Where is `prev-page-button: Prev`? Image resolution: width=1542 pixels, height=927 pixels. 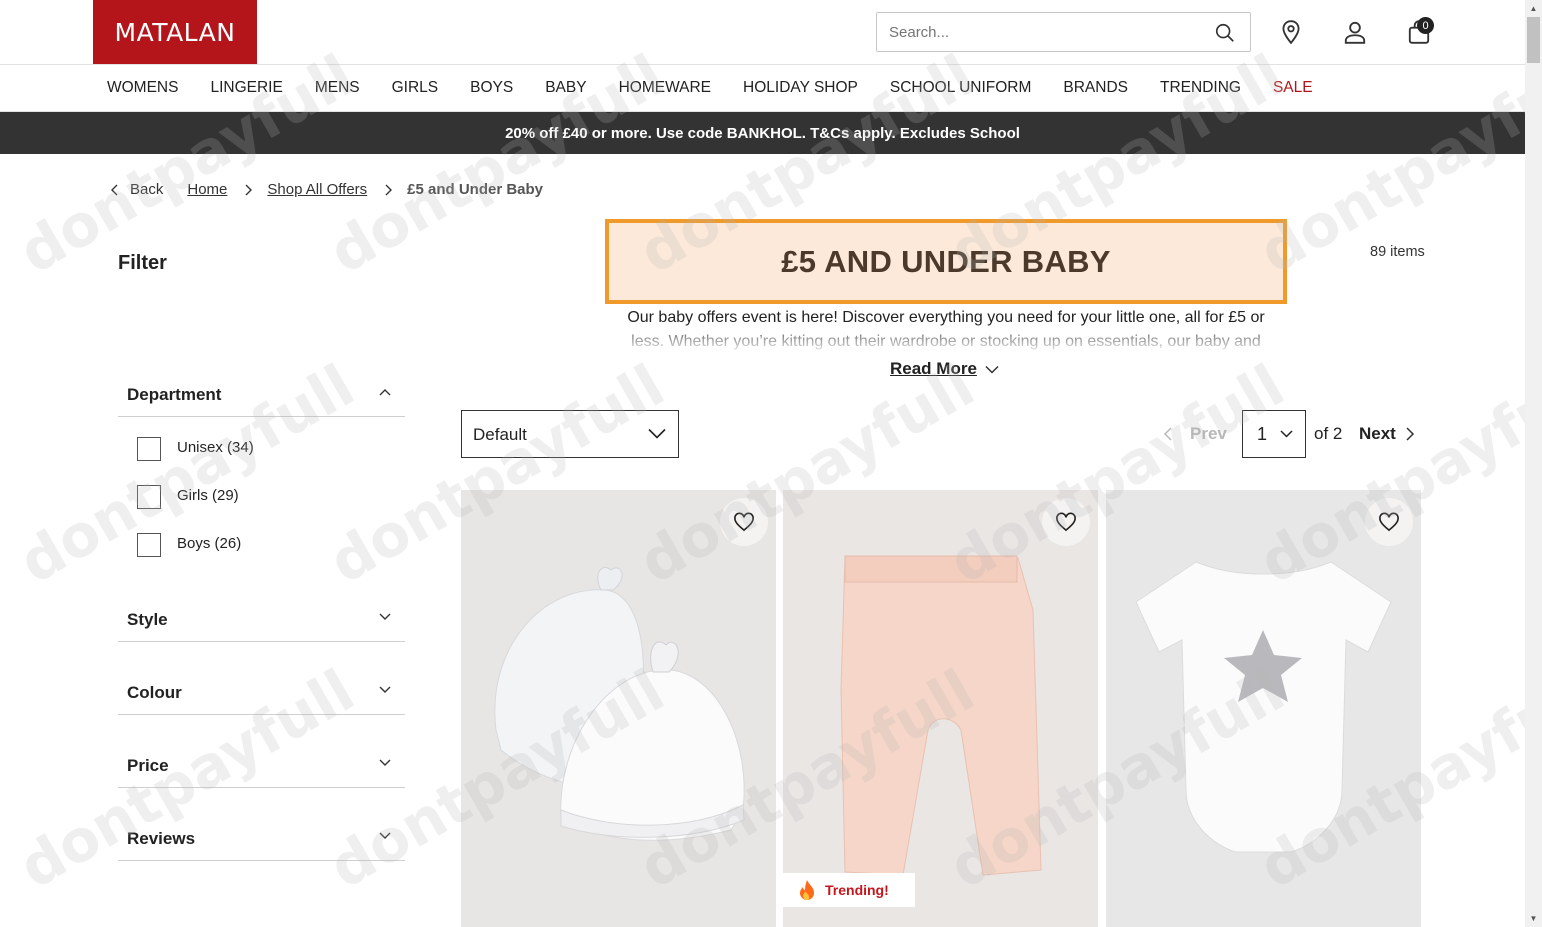 prev-page-button: Prev is located at coordinates (1195, 434).